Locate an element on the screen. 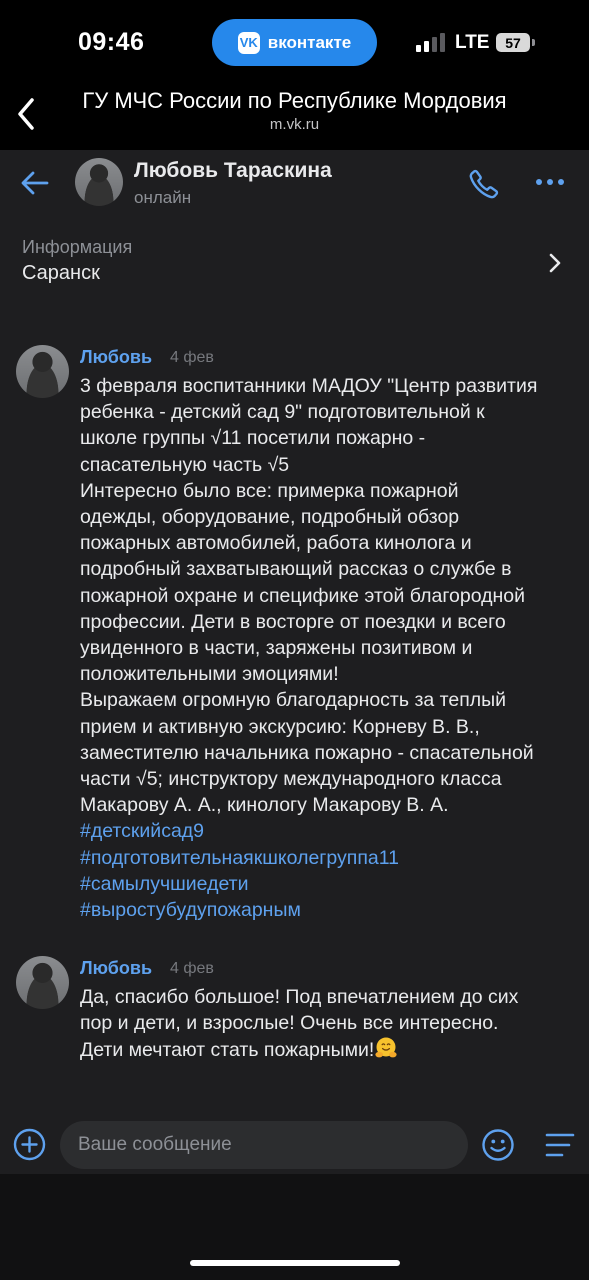 This screenshot has width=589, height=1280. home-indicator is located at coordinates (295, 1263).